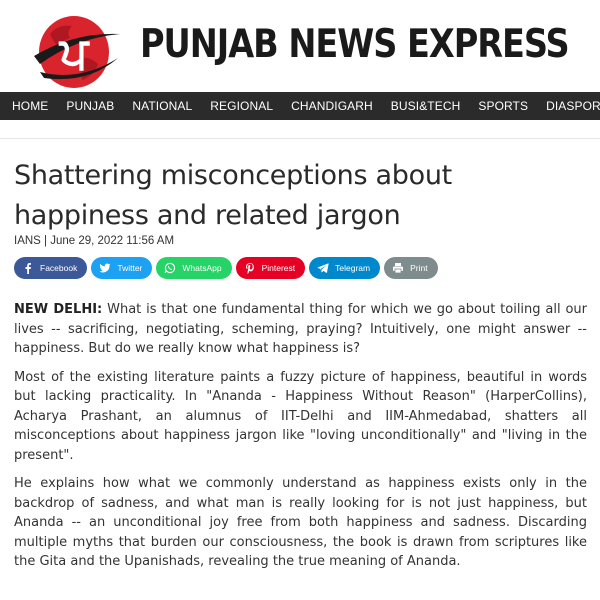  I want to click on twitter-share-button: Twitter, so click(122, 268).